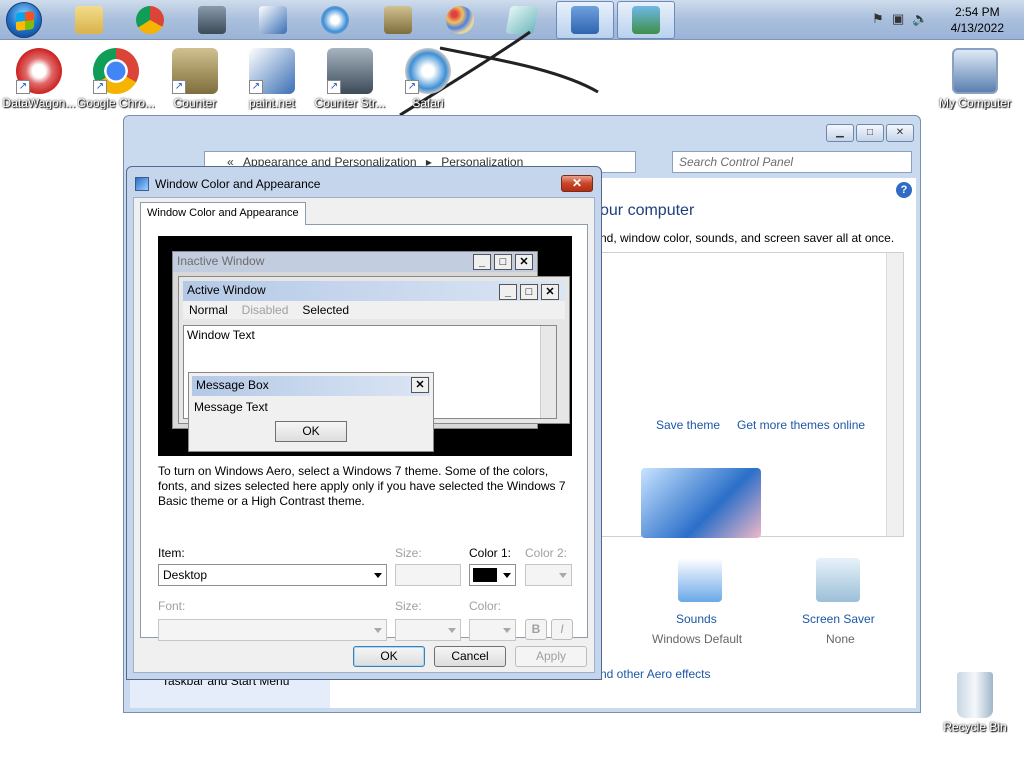 The height and width of the screenshot is (768, 1024). I want to click on minimize-icon: _, so click(508, 292).